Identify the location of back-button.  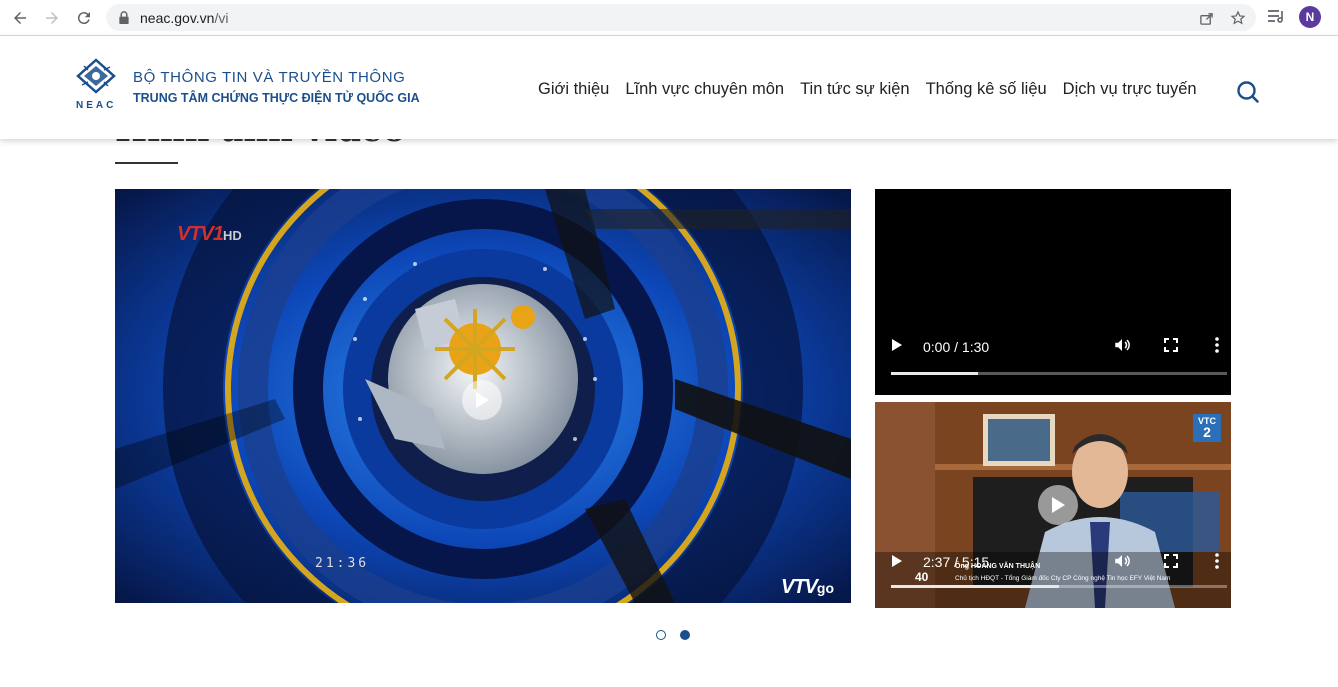
(20, 18).